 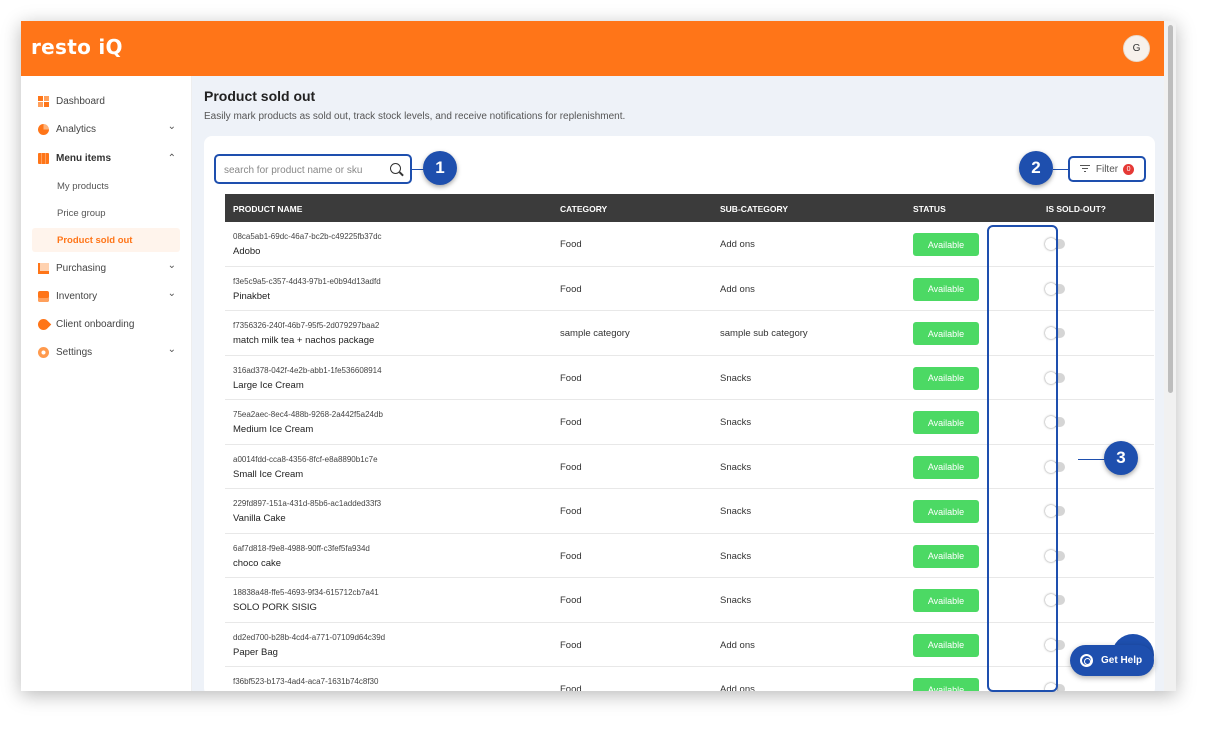 I want to click on header-sub-category: SUB-CATEGORY, so click(x=754, y=209).